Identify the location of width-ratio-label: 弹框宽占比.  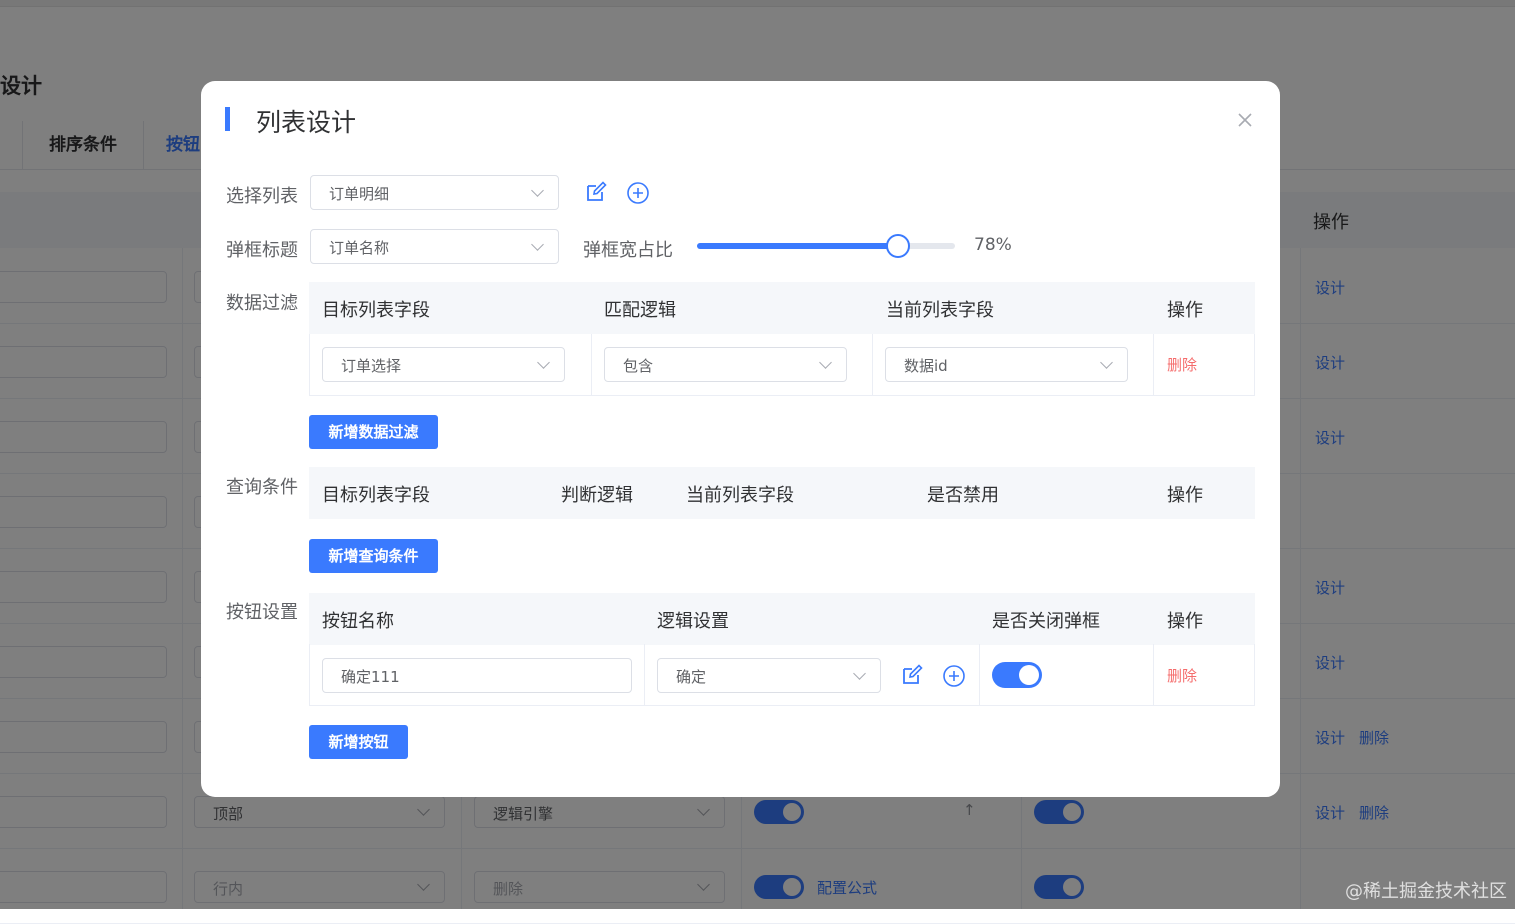
(628, 250).